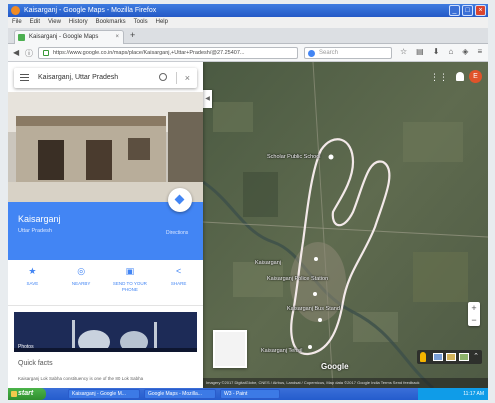 The image size is (495, 403). Describe the element at coordinates (313, 309) in the screenshot. I see `map-label-bus-stand: Kaisarganj Bus Stand` at that location.